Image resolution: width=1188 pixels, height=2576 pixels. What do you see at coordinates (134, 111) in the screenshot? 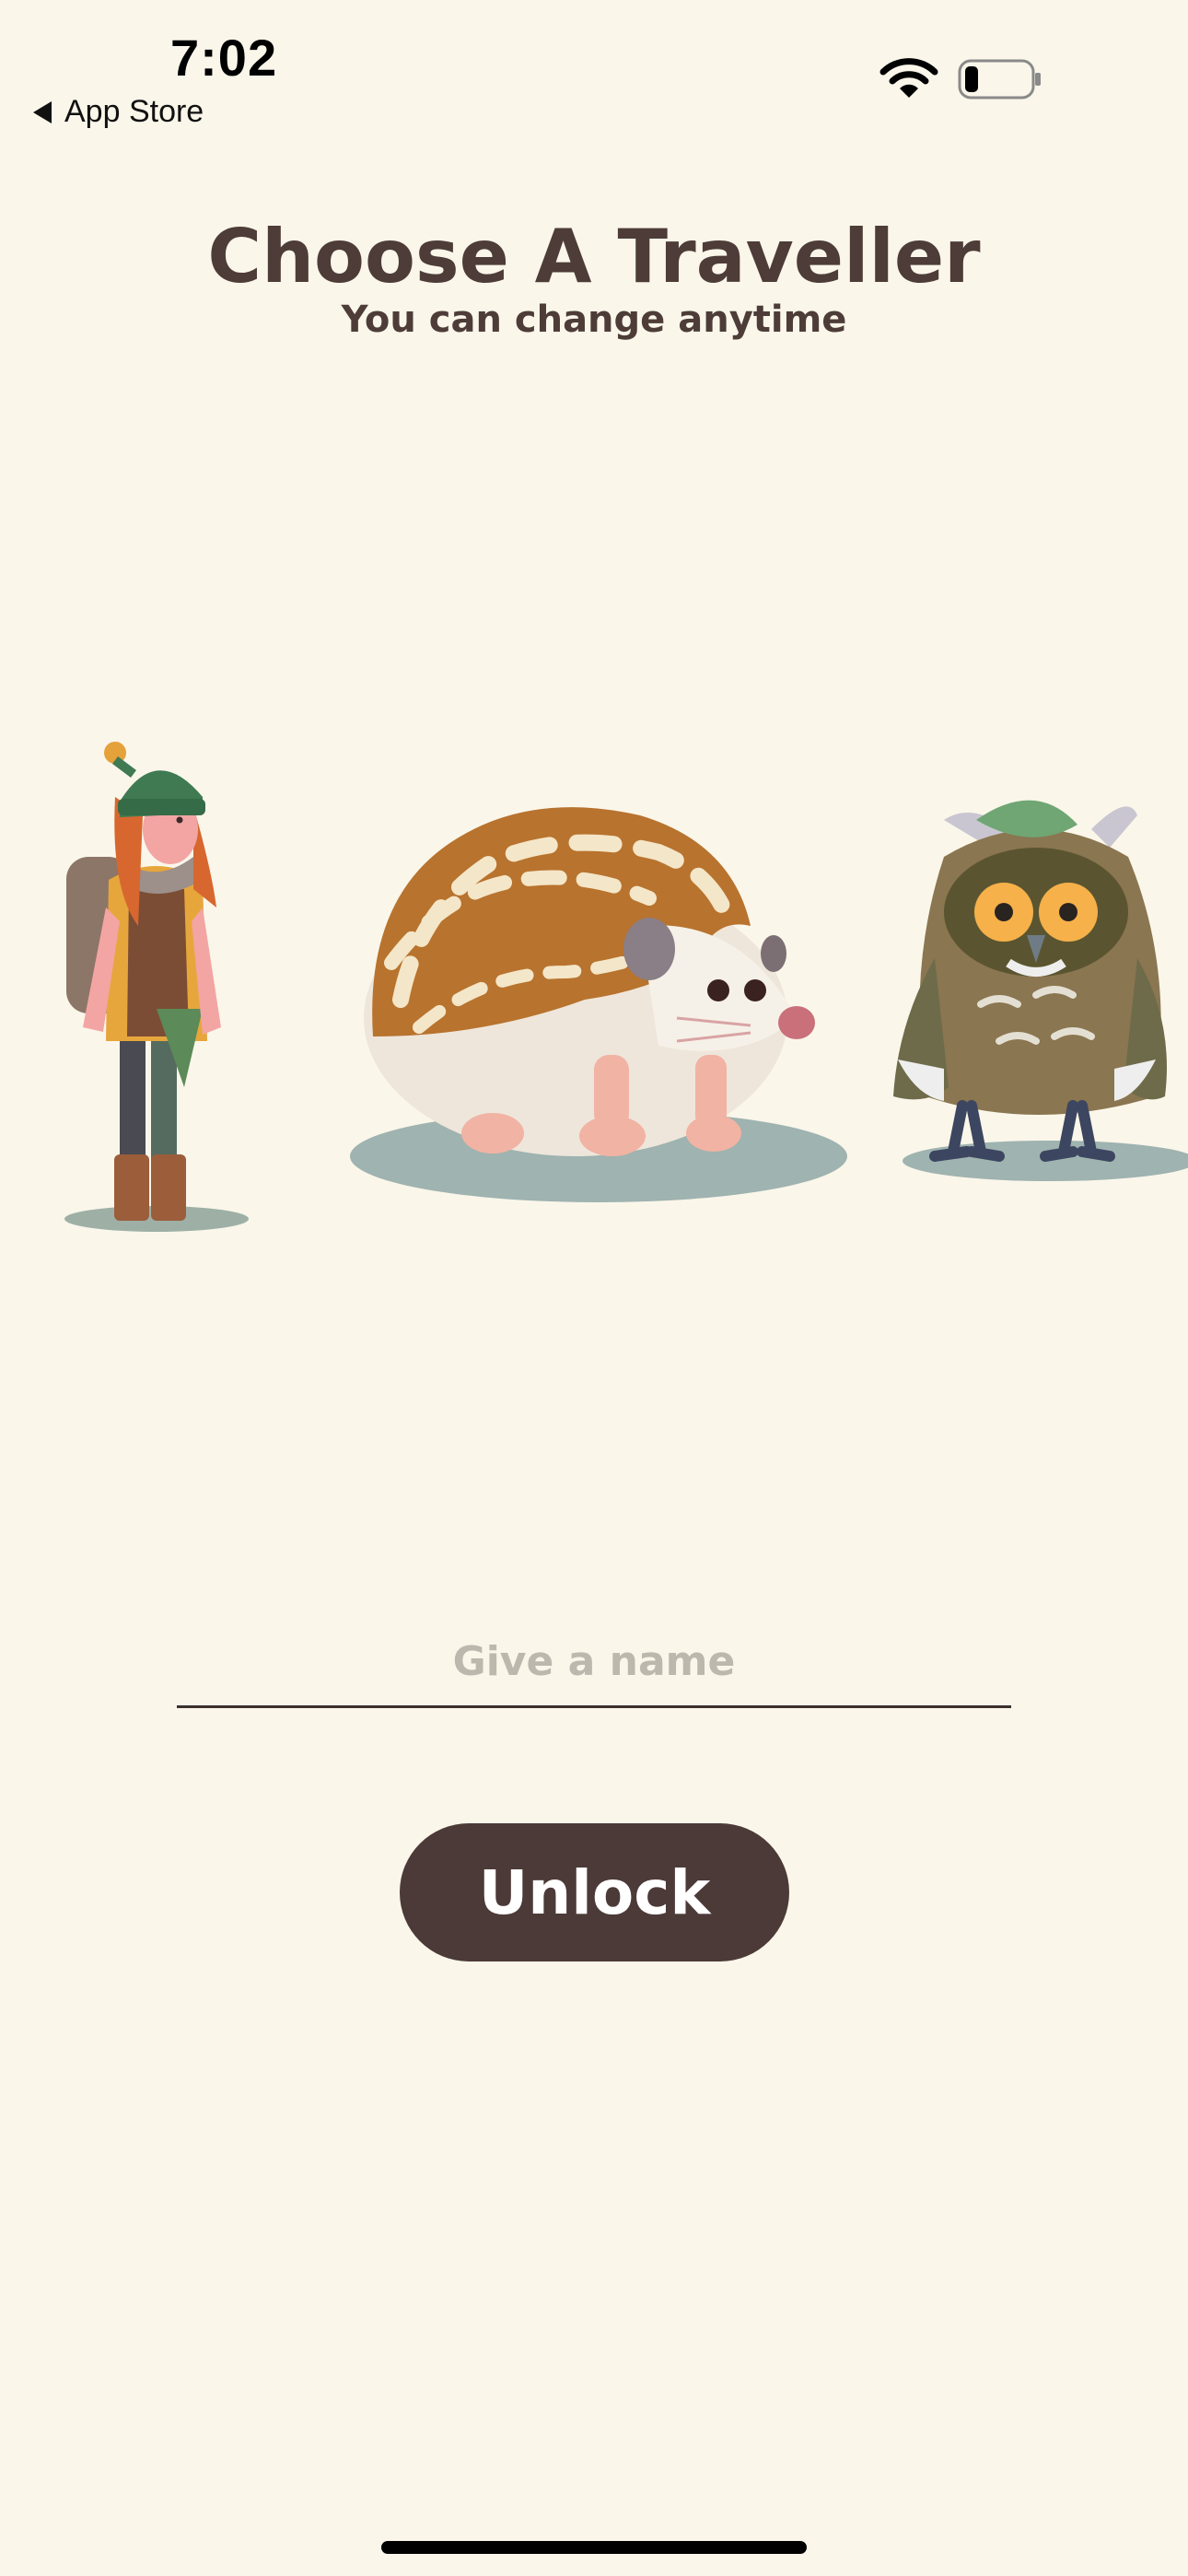
I see `back-link-label: App Store` at bounding box center [134, 111].